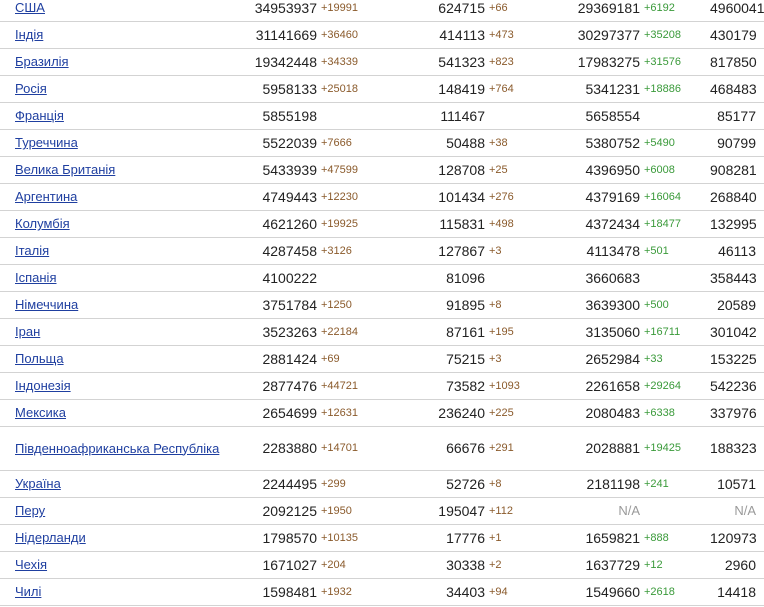  Describe the element at coordinates (612, 412) in the screenshot. I see `total-recovered: 2080483` at that location.